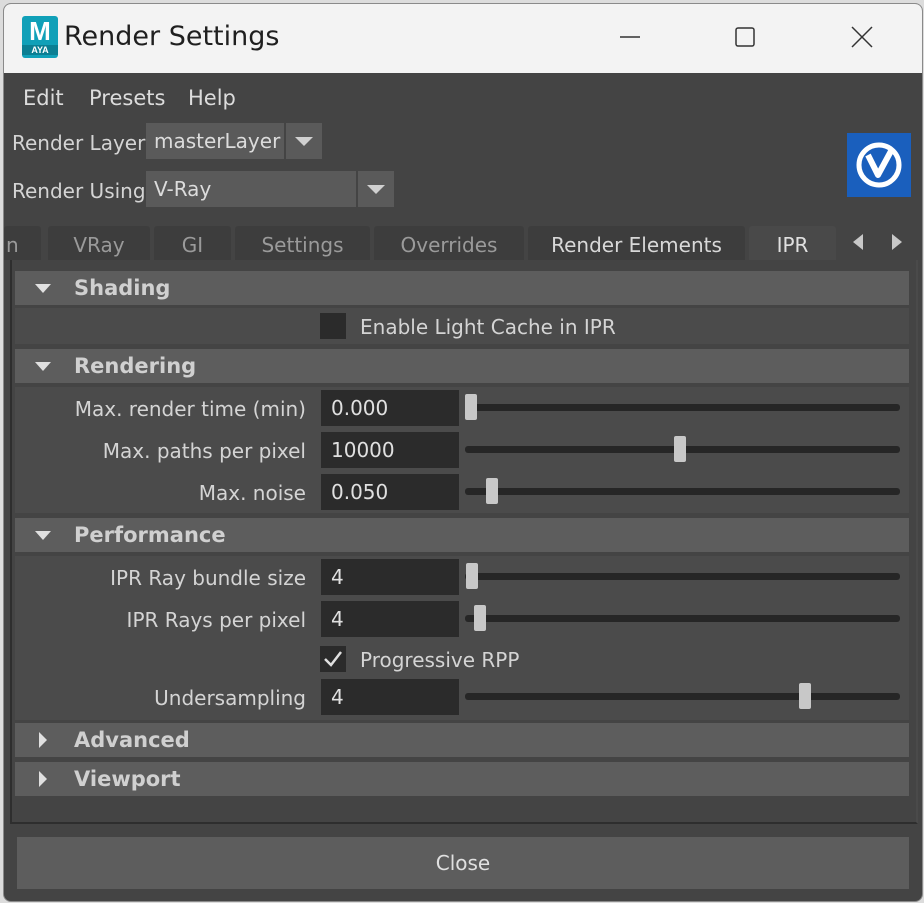 The image size is (924, 903). What do you see at coordinates (792, 243) in the screenshot?
I see `tab-ipr: IPR` at bounding box center [792, 243].